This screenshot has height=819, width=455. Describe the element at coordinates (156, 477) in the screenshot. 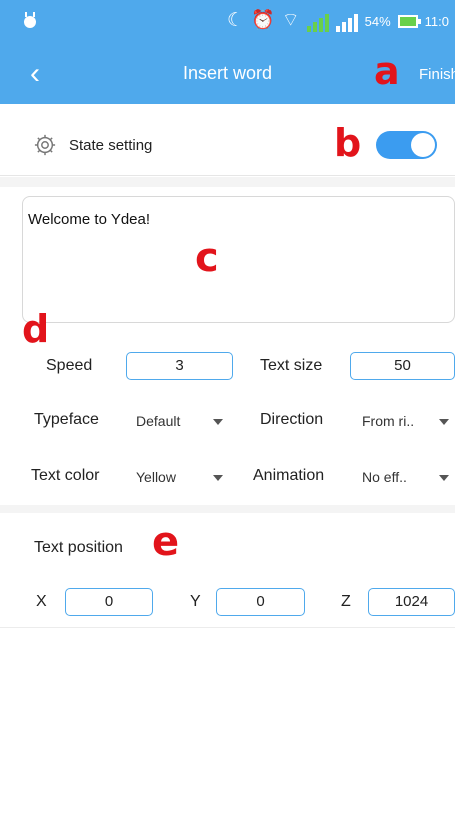

I see `text-color-select: Yellow` at that location.